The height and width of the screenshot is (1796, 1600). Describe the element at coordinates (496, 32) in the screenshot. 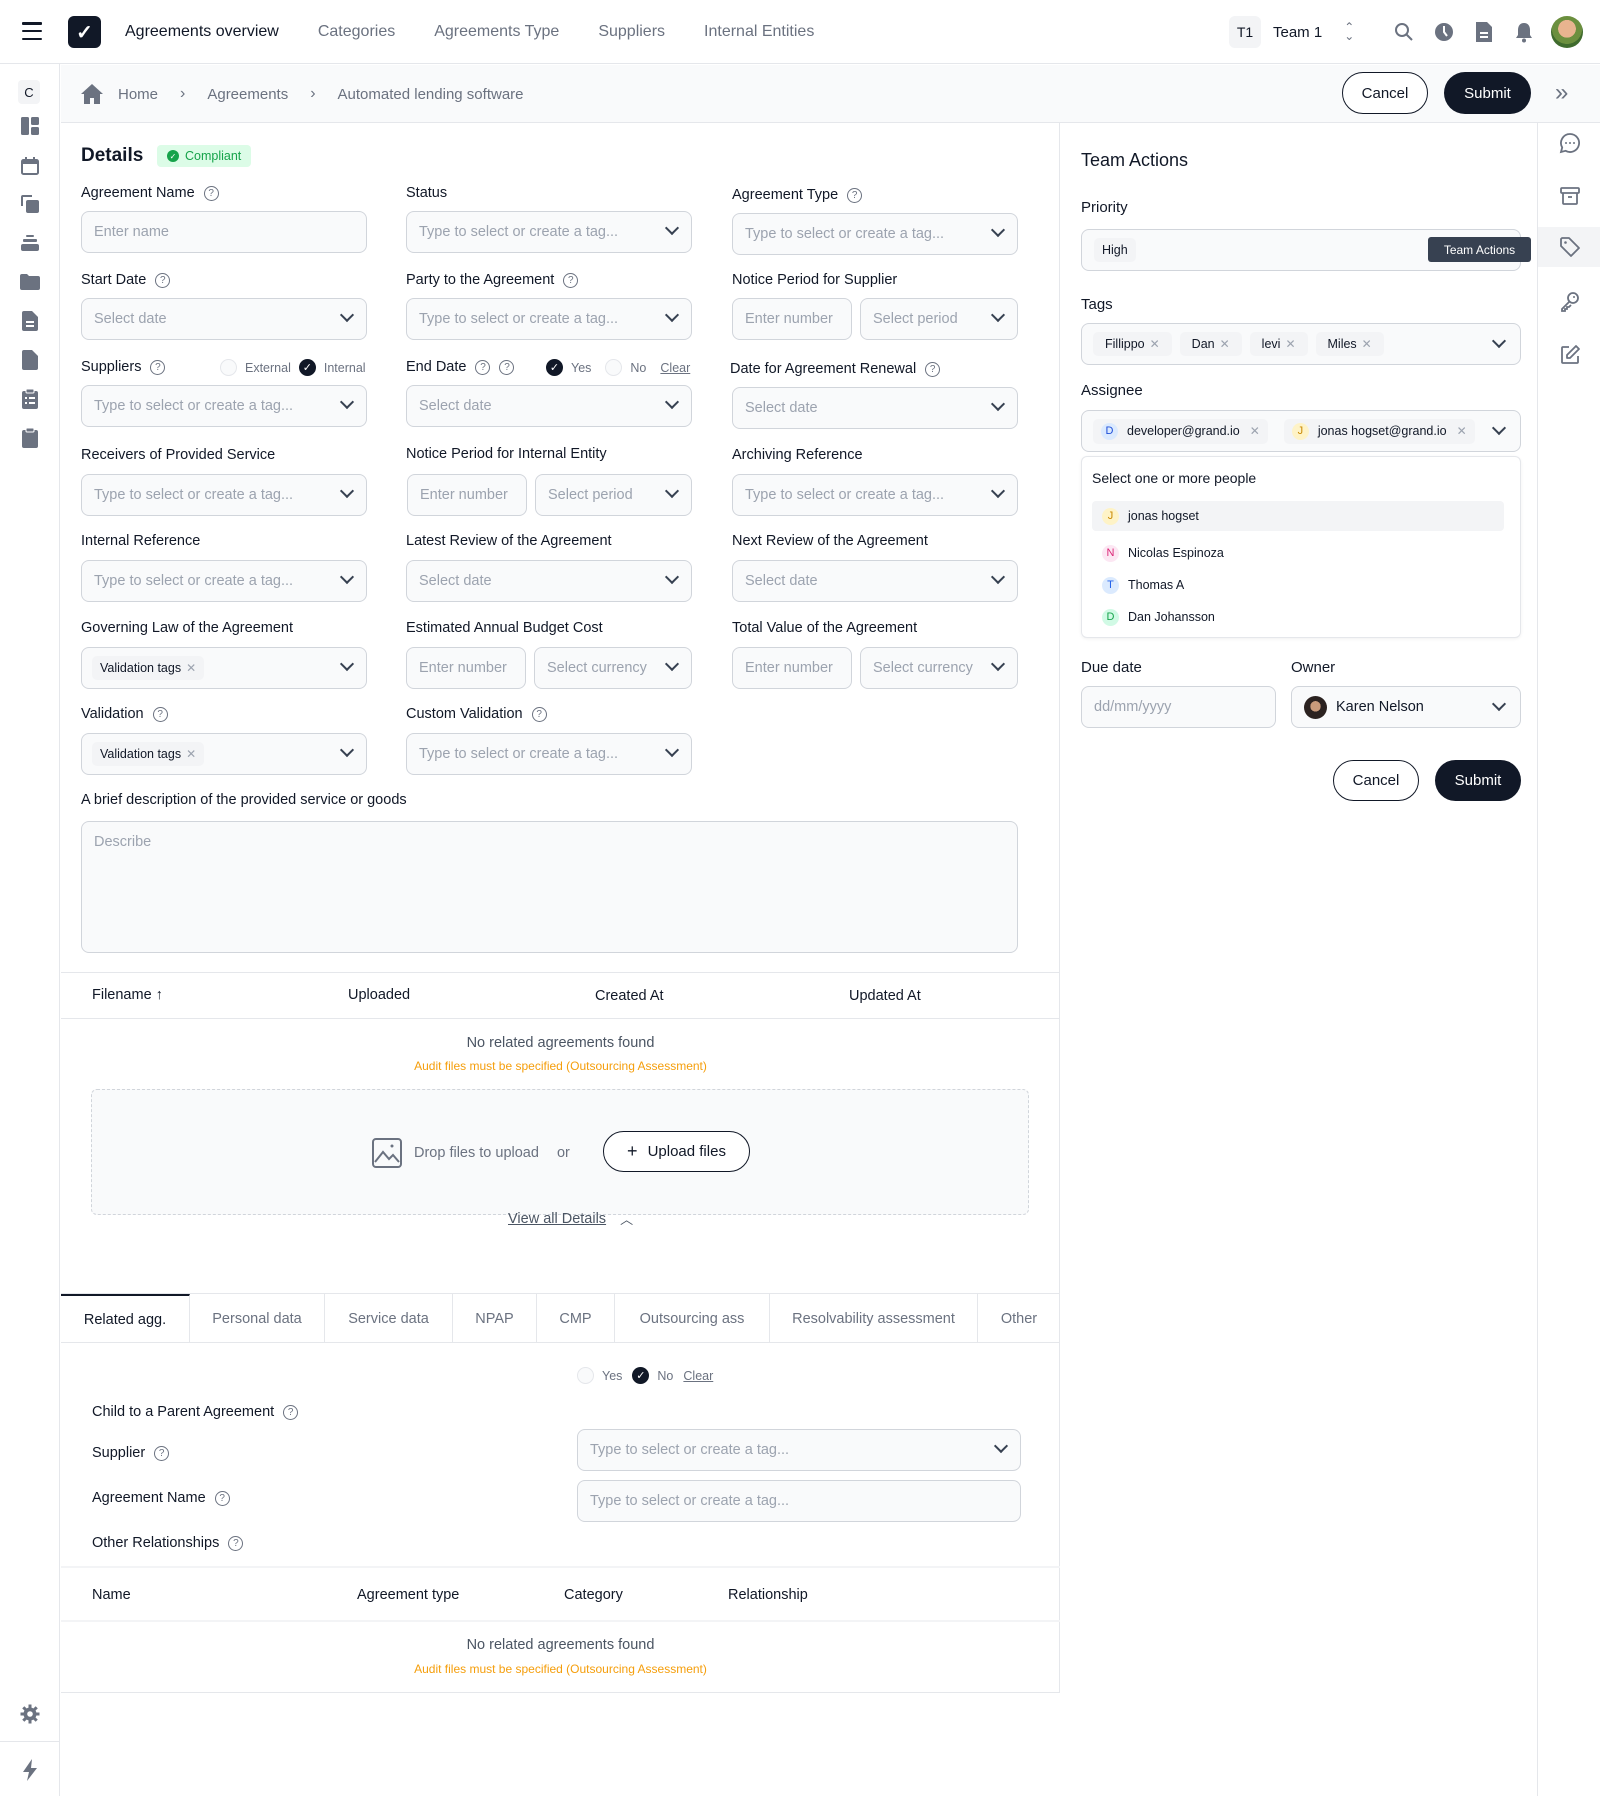

I see `nav-agreements-type: Agreements Type` at that location.